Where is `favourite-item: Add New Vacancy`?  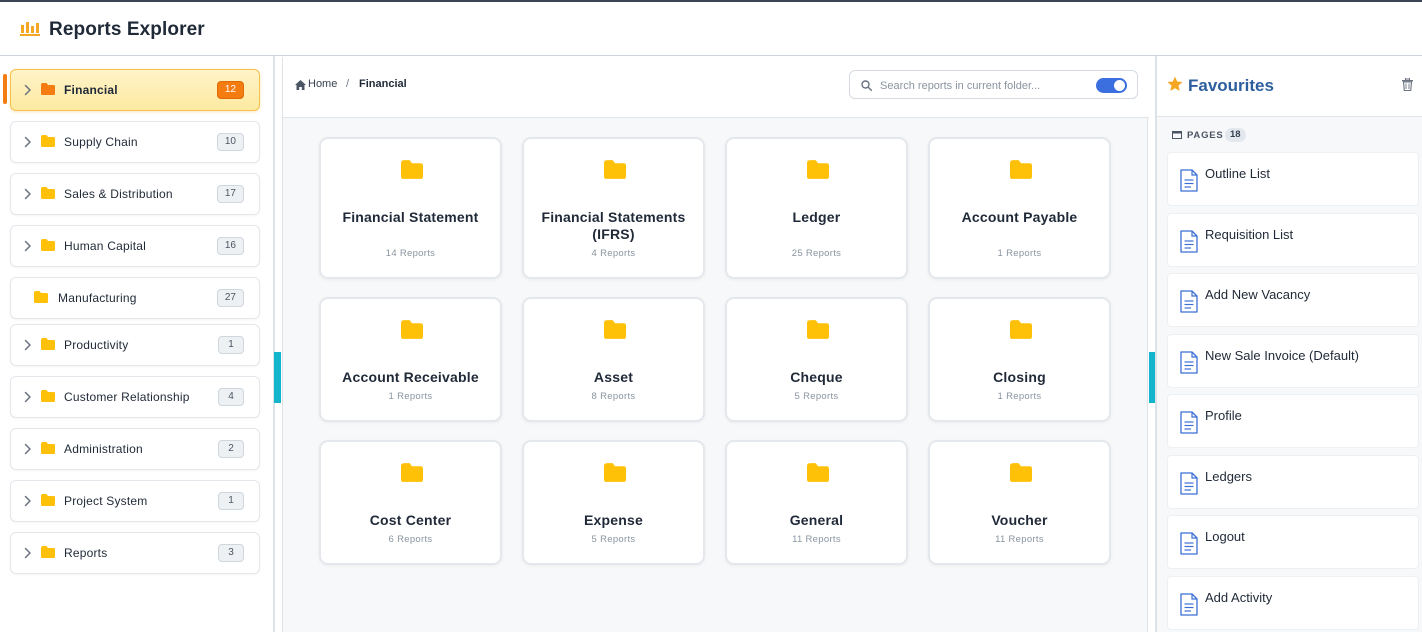 favourite-item: Add New Vacancy is located at coordinates (1293, 300).